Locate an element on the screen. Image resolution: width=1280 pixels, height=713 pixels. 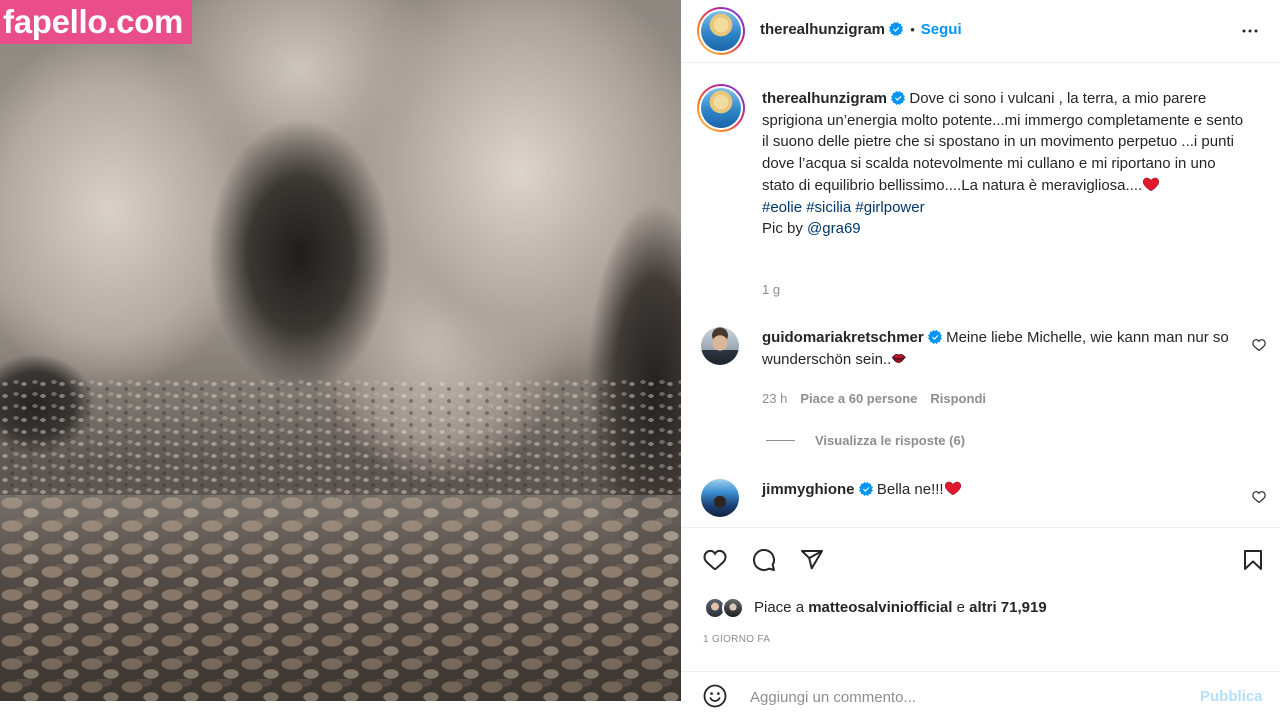
caption-avatar is located at coordinates (721, 108).